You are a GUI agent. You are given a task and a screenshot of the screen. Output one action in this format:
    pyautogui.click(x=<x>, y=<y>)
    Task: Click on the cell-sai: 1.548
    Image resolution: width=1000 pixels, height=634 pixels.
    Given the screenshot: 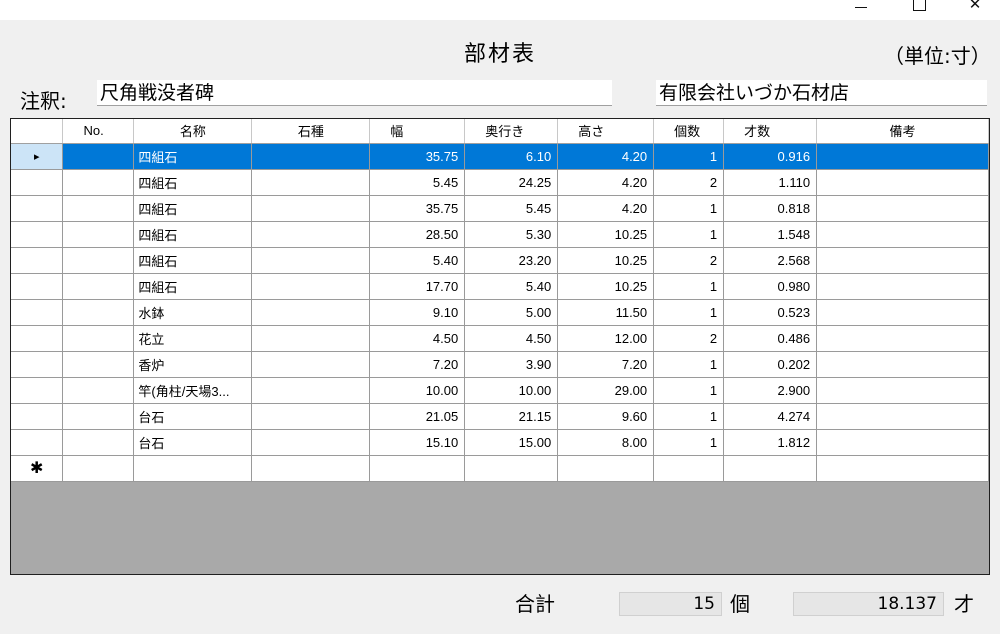 What is the action you would take?
    pyautogui.click(x=770, y=234)
    